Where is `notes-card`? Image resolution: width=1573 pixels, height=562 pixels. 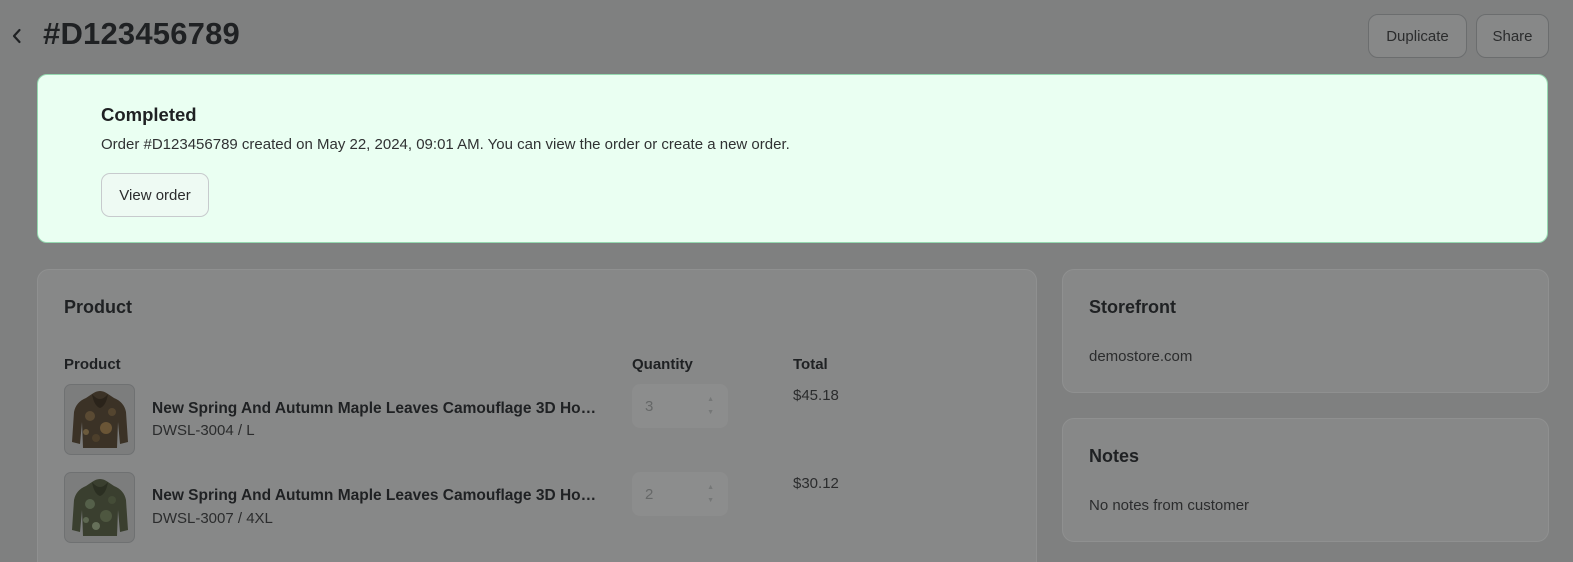 notes-card is located at coordinates (1305, 480).